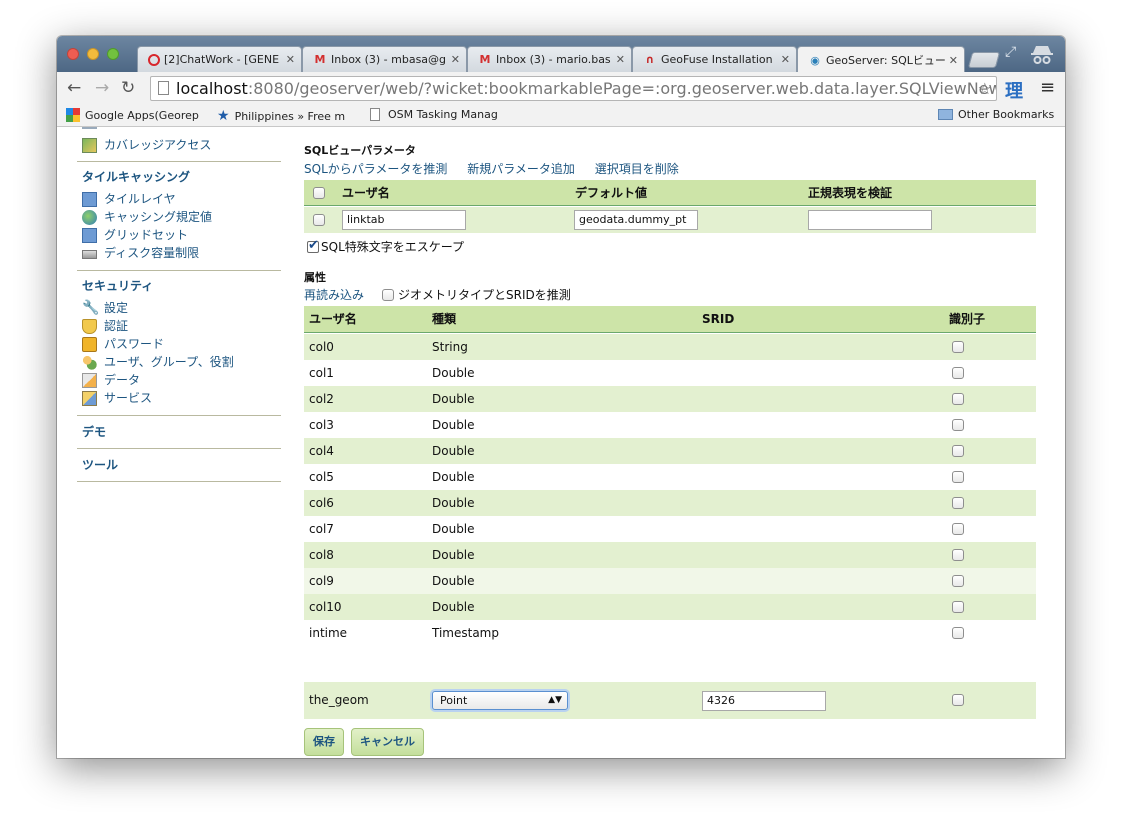  I want to click on sidebar-section-security: セキュリティ, so click(118, 286).